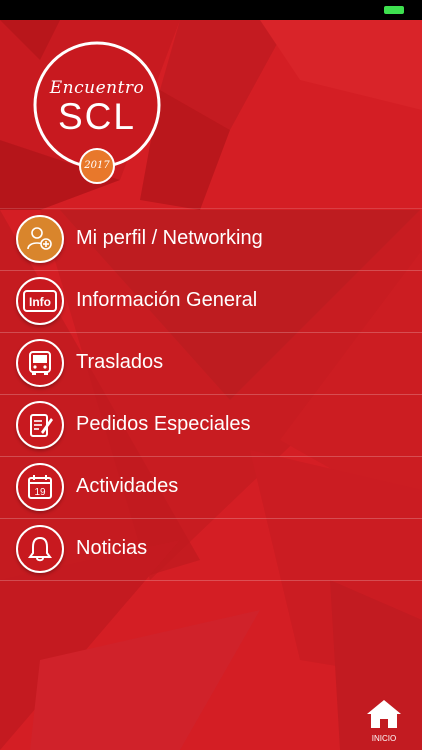 The width and height of the screenshot is (422, 750). What do you see at coordinates (211, 10) in the screenshot?
I see `status-bar` at bounding box center [211, 10].